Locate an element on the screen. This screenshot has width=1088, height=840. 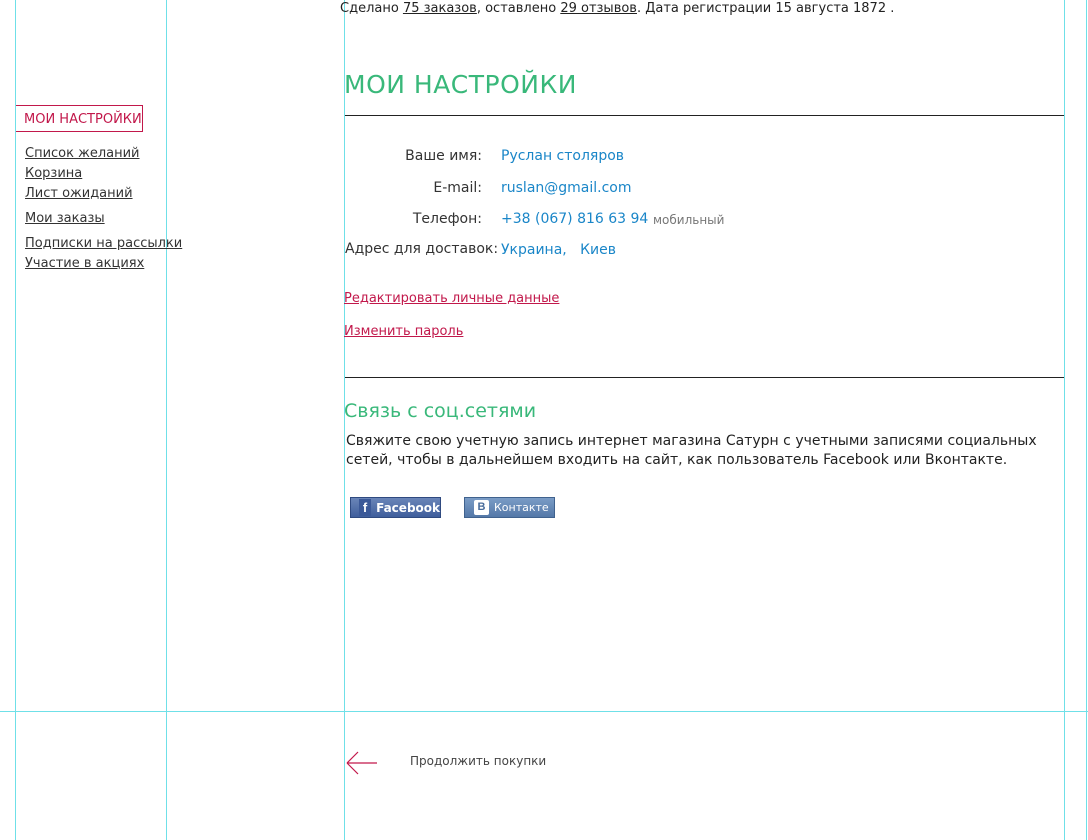
stats-prefix: Сделано is located at coordinates (371, 8).